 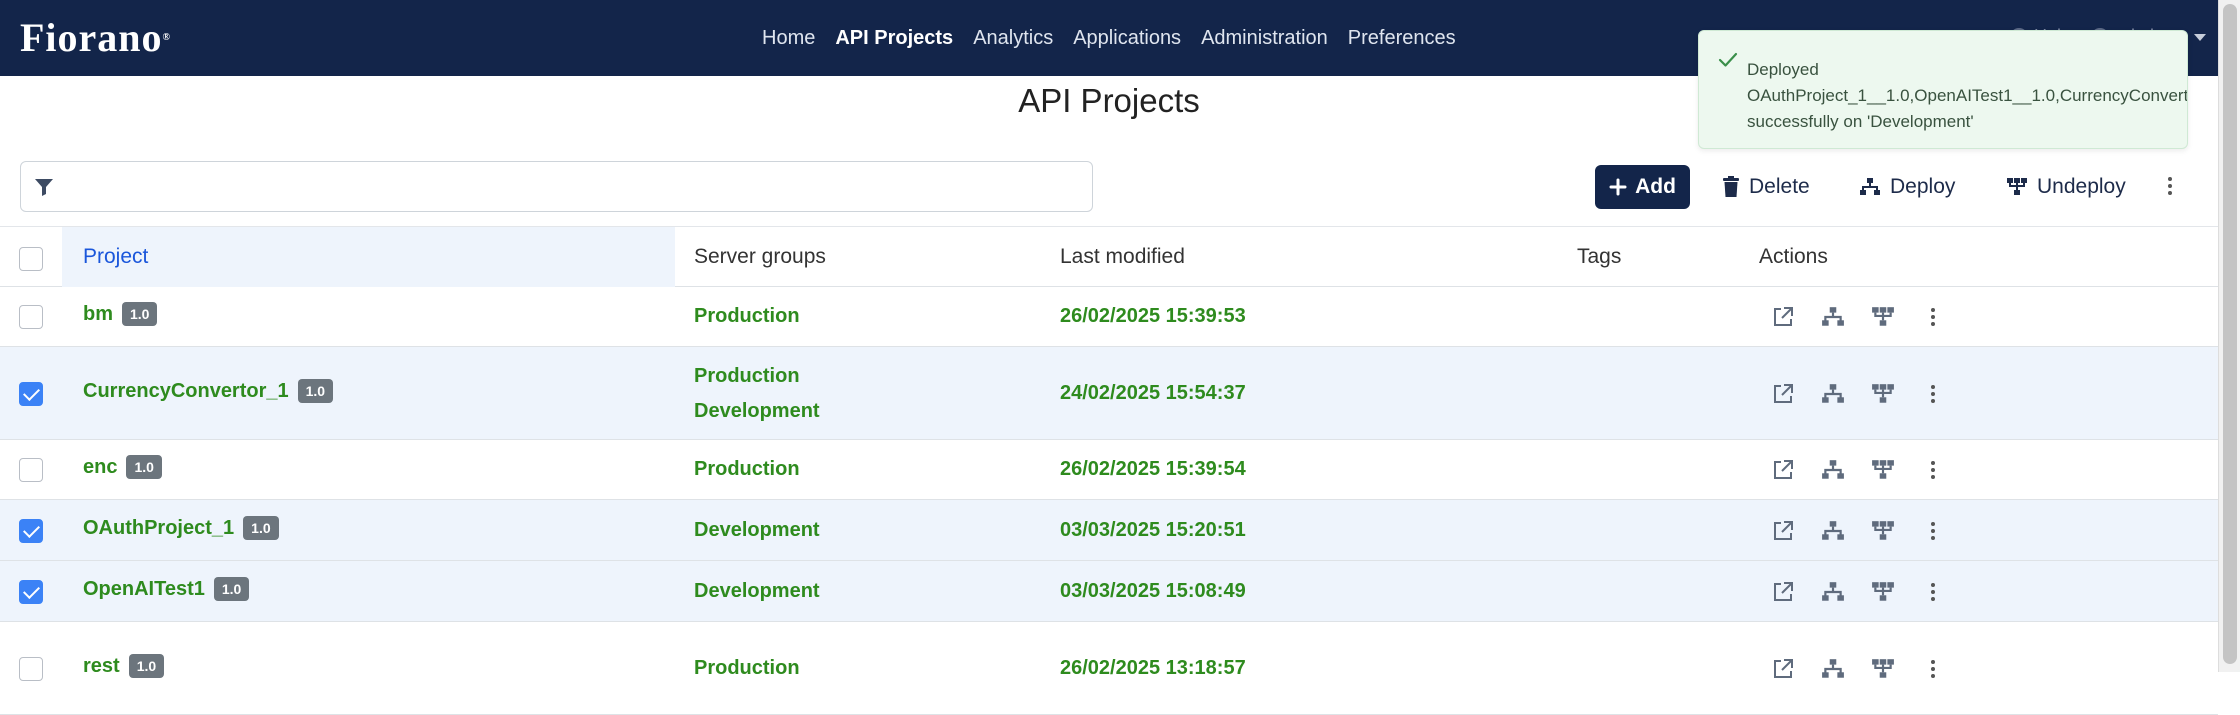 What do you see at coordinates (1153, 469) in the screenshot?
I see `last-modified: 26/02/2025 15:39:54` at bounding box center [1153, 469].